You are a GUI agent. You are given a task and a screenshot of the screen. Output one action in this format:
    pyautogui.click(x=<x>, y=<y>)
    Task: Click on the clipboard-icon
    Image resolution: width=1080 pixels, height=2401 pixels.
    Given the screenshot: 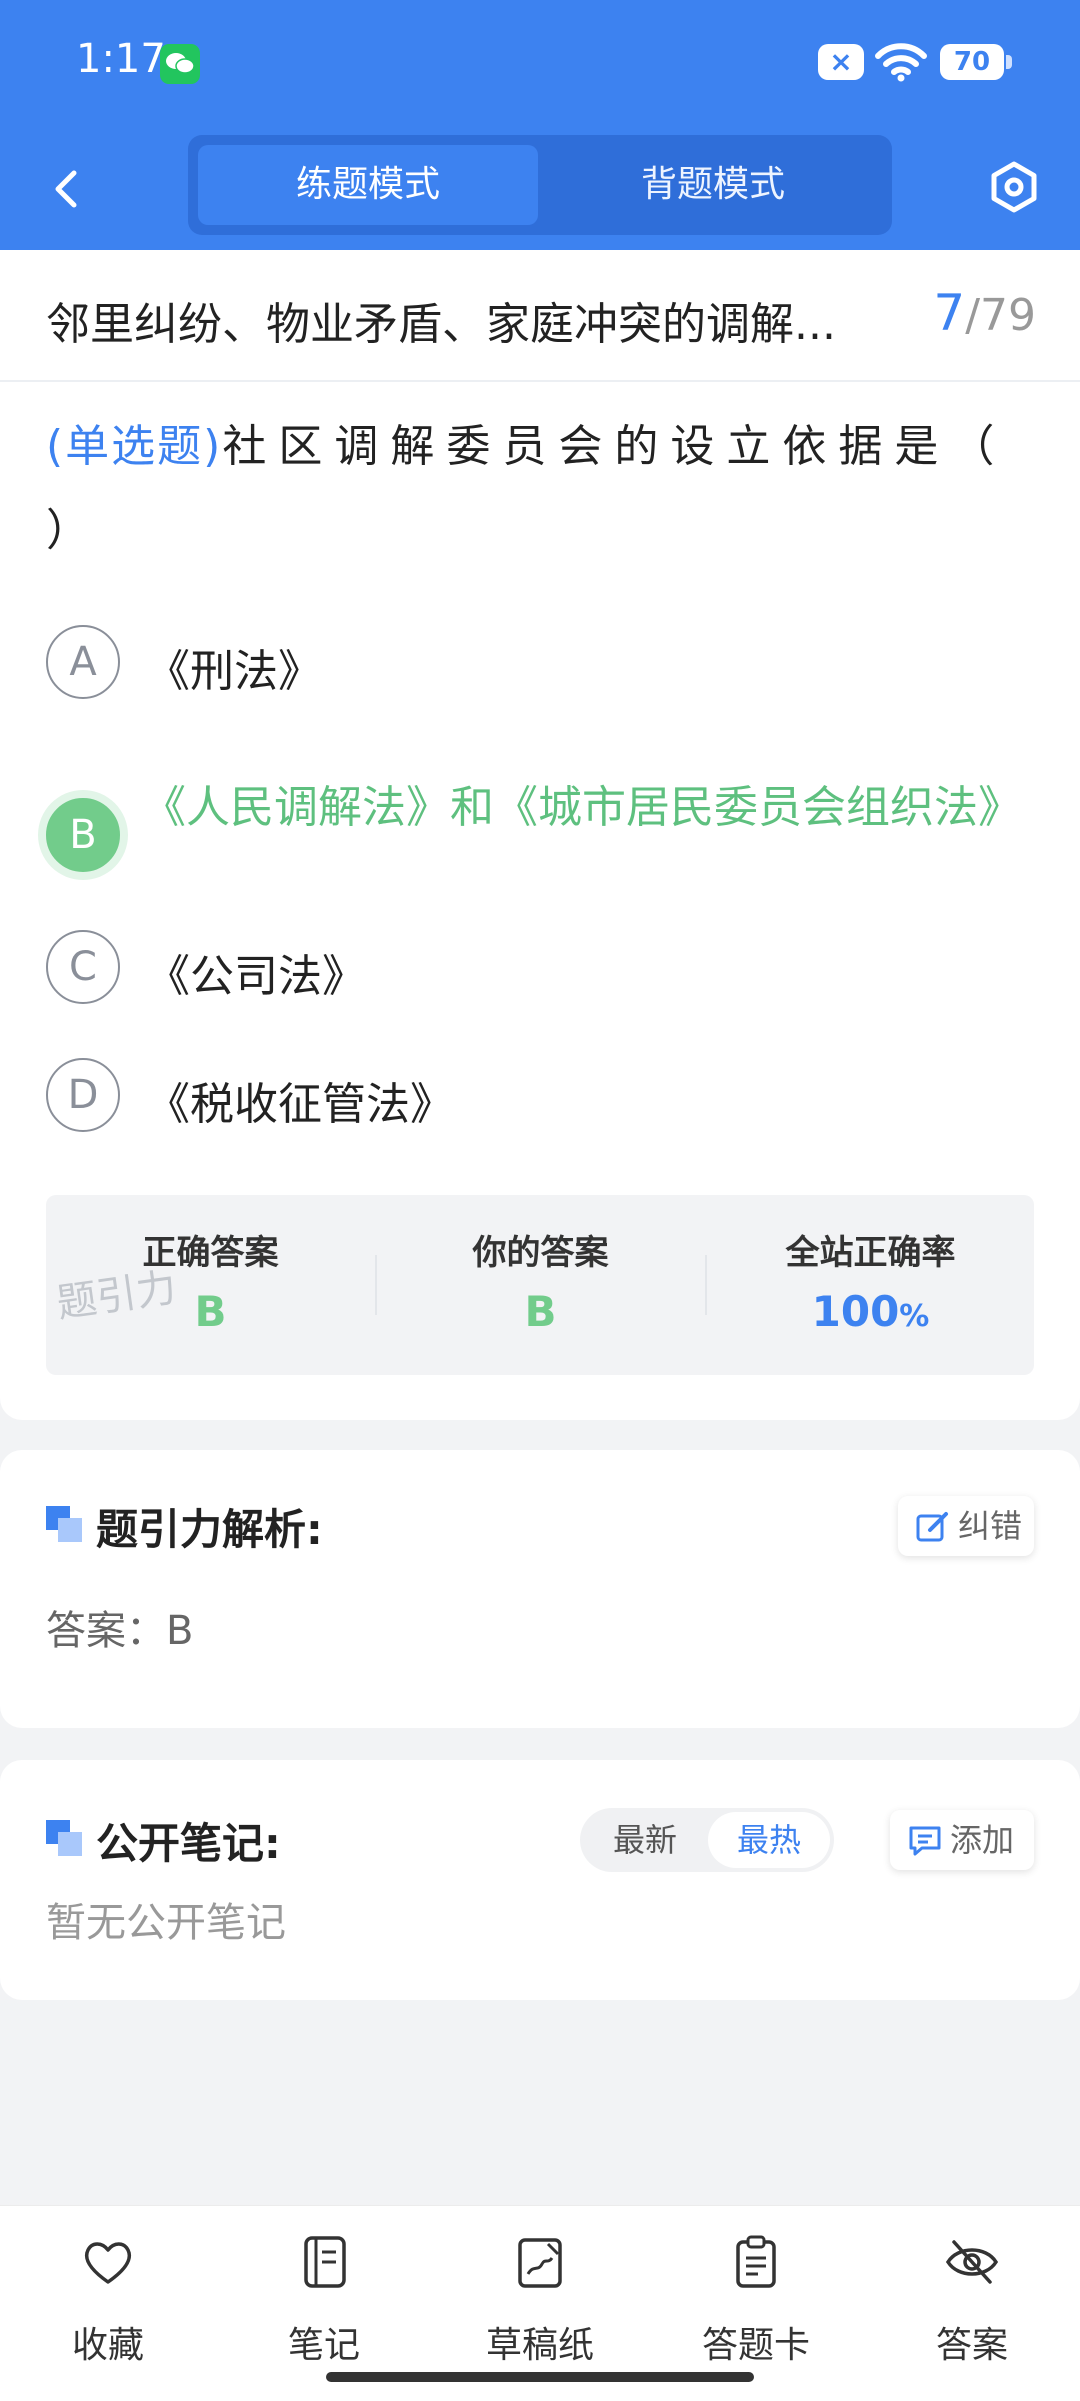 What is the action you would take?
    pyautogui.click(x=756, y=2261)
    